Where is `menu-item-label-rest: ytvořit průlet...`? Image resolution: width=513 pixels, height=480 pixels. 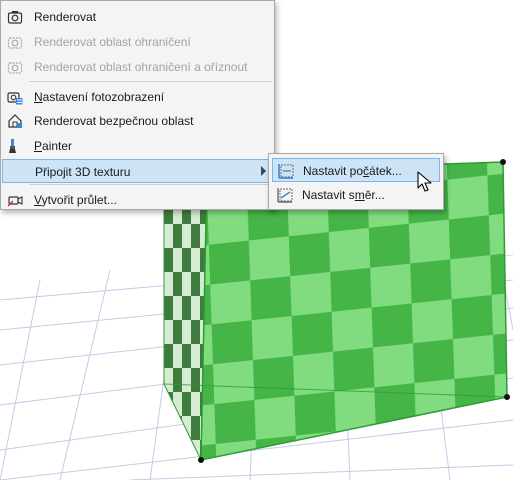
menu-item-label-rest: ytvořit průlet... is located at coordinates (79, 200).